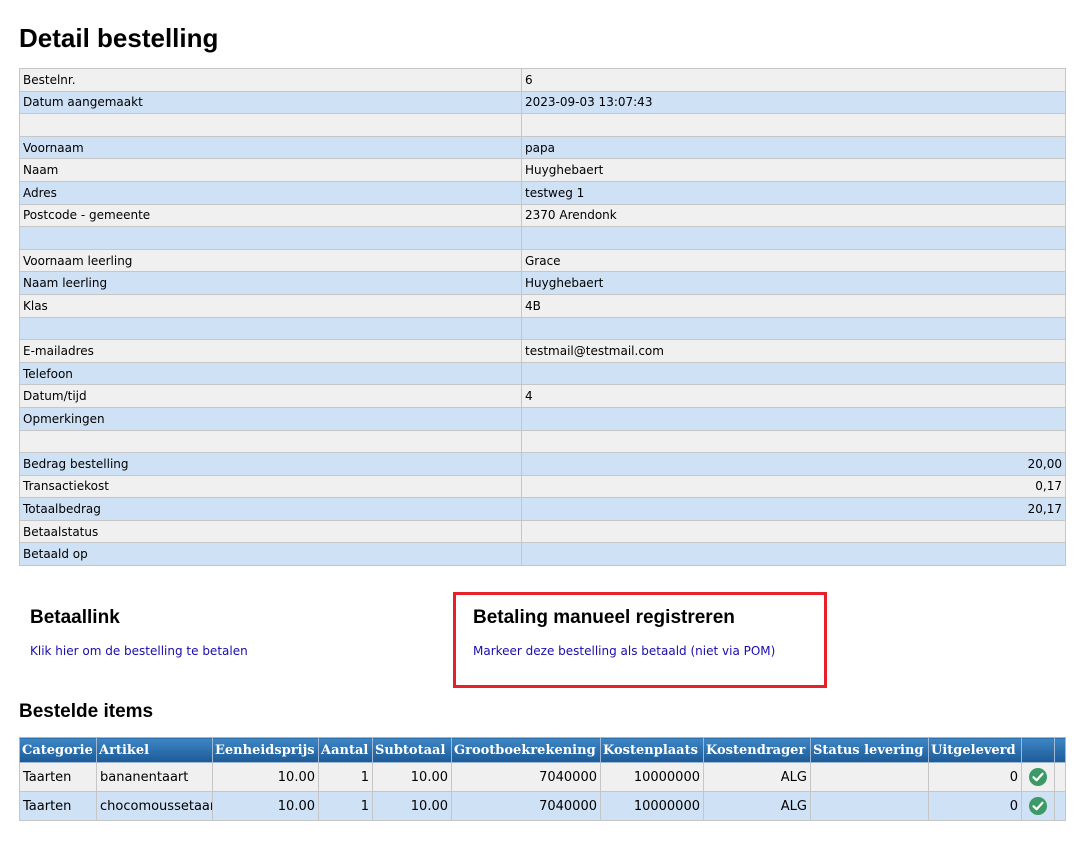 The height and width of the screenshot is (842, 1082). I want to click on column-header: Eenheidsprijs, so click(265, 750).